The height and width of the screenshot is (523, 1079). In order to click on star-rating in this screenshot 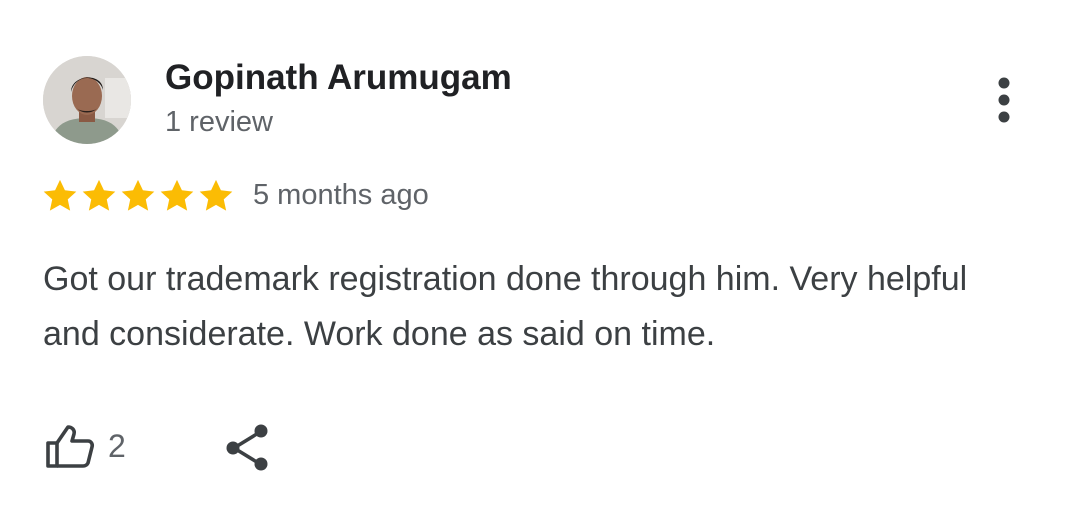, I will do `click(138, 196)`.